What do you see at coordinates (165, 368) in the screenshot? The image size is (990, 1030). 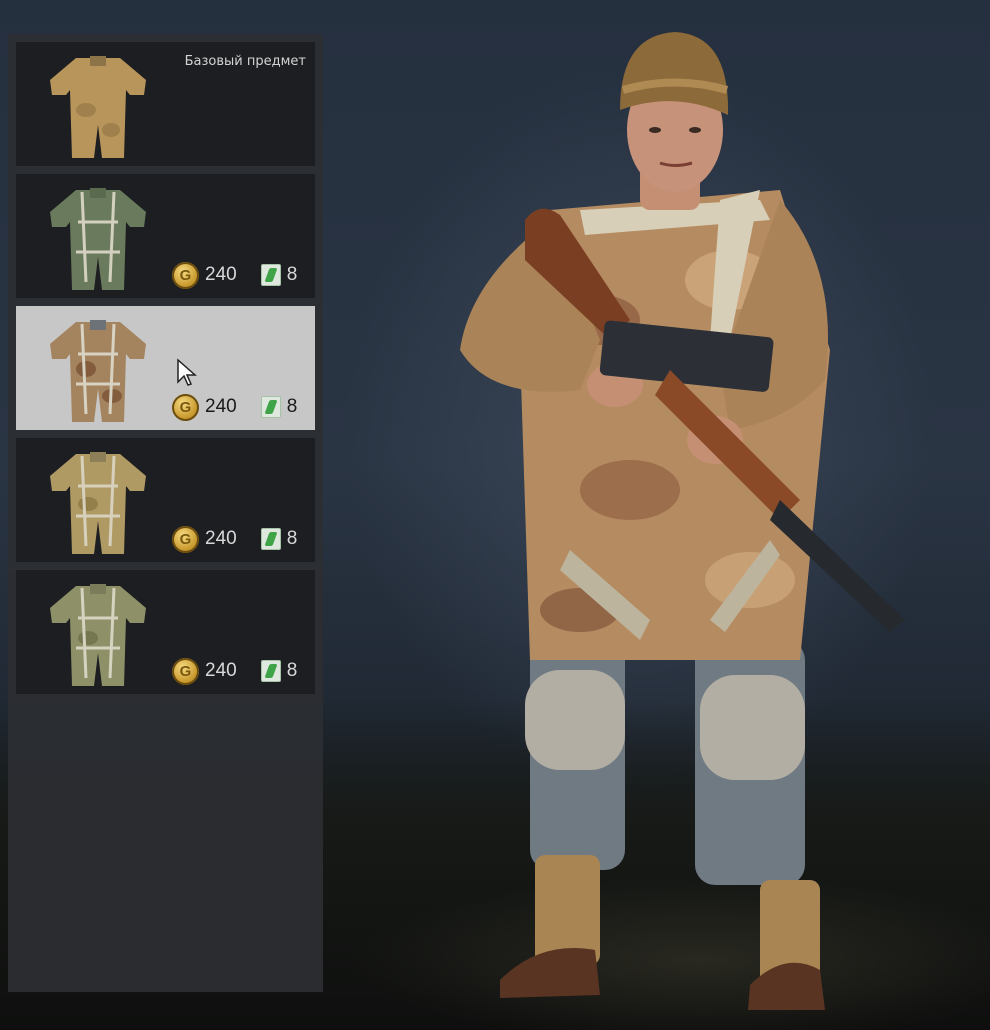 I see `list-item-camo-brown: 240 8` at bounding box center [165, 368].